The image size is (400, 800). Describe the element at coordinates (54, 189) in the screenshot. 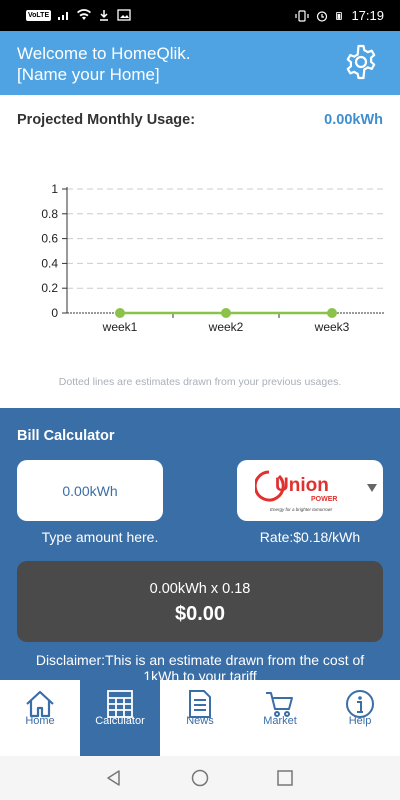

I see `y-tick-label: 1` at that location.